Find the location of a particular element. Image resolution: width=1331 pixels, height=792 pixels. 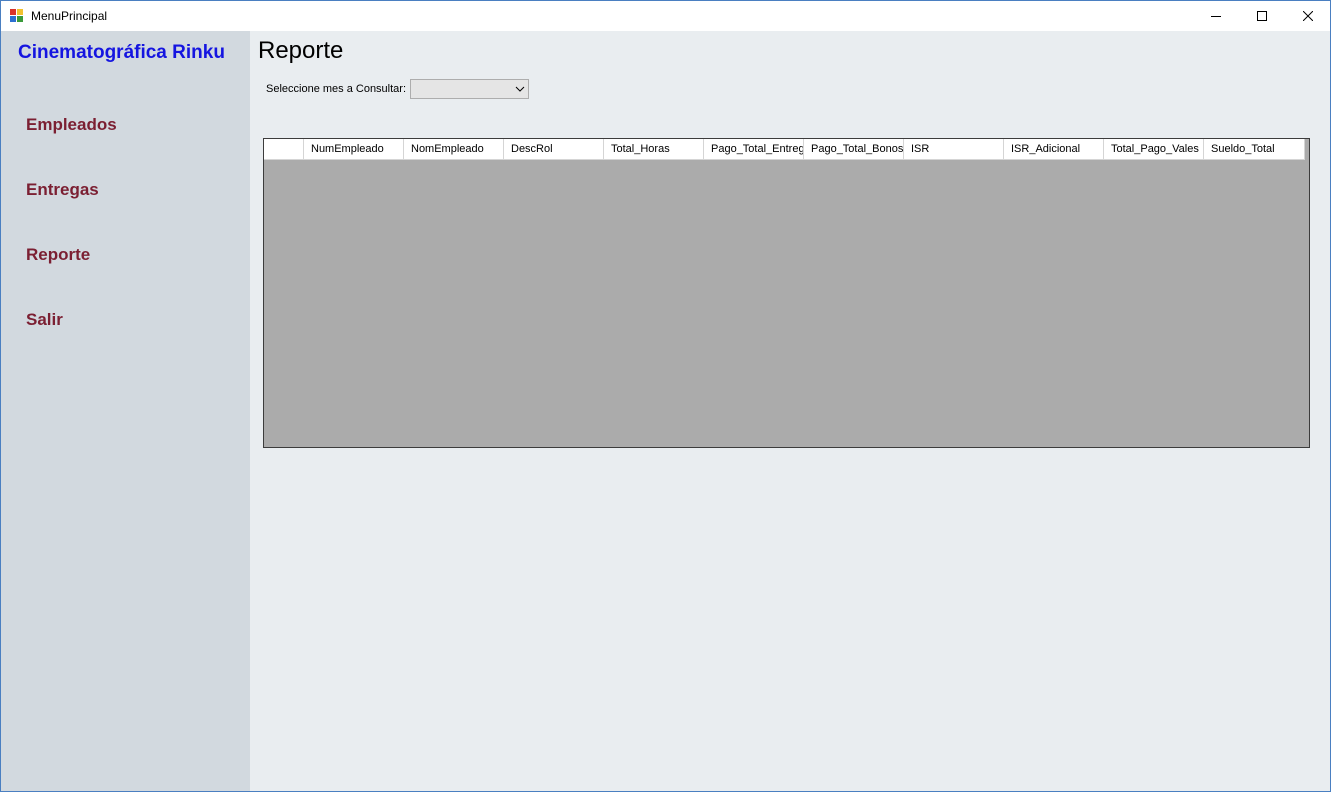

minimize-button is located at coordinates (1216, 16).